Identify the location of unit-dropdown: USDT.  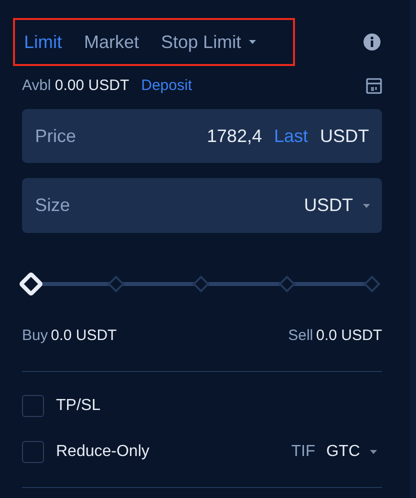
(337, 205).